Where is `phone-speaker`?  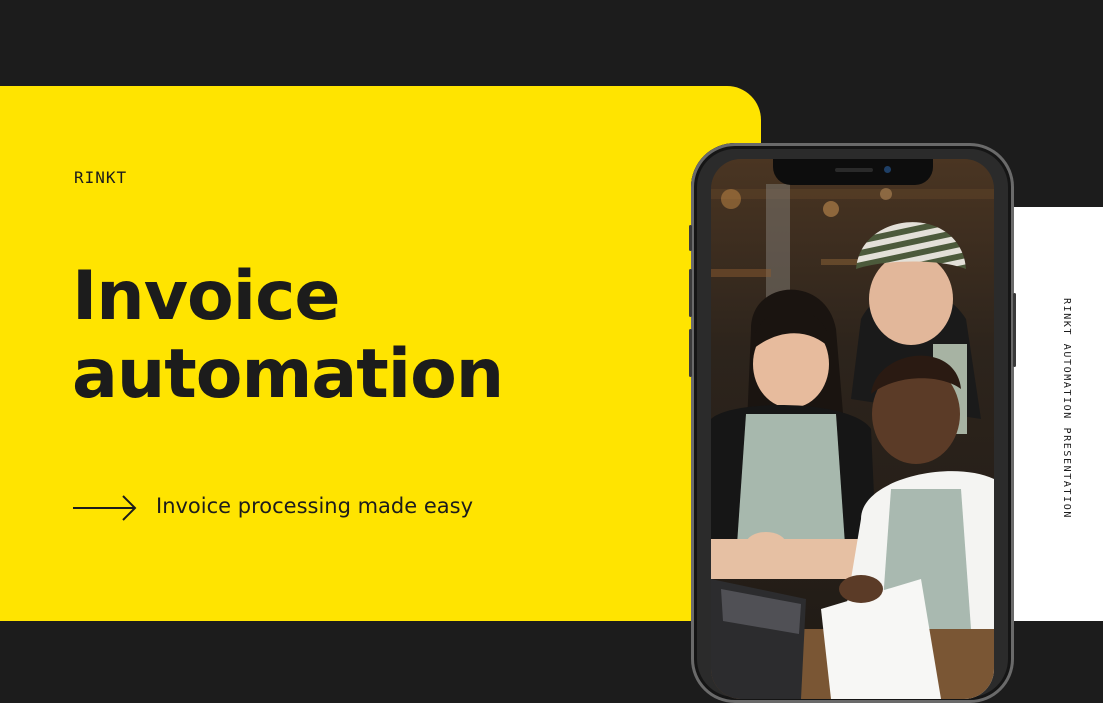 phone-speaker is located at coordinates (854, 170).